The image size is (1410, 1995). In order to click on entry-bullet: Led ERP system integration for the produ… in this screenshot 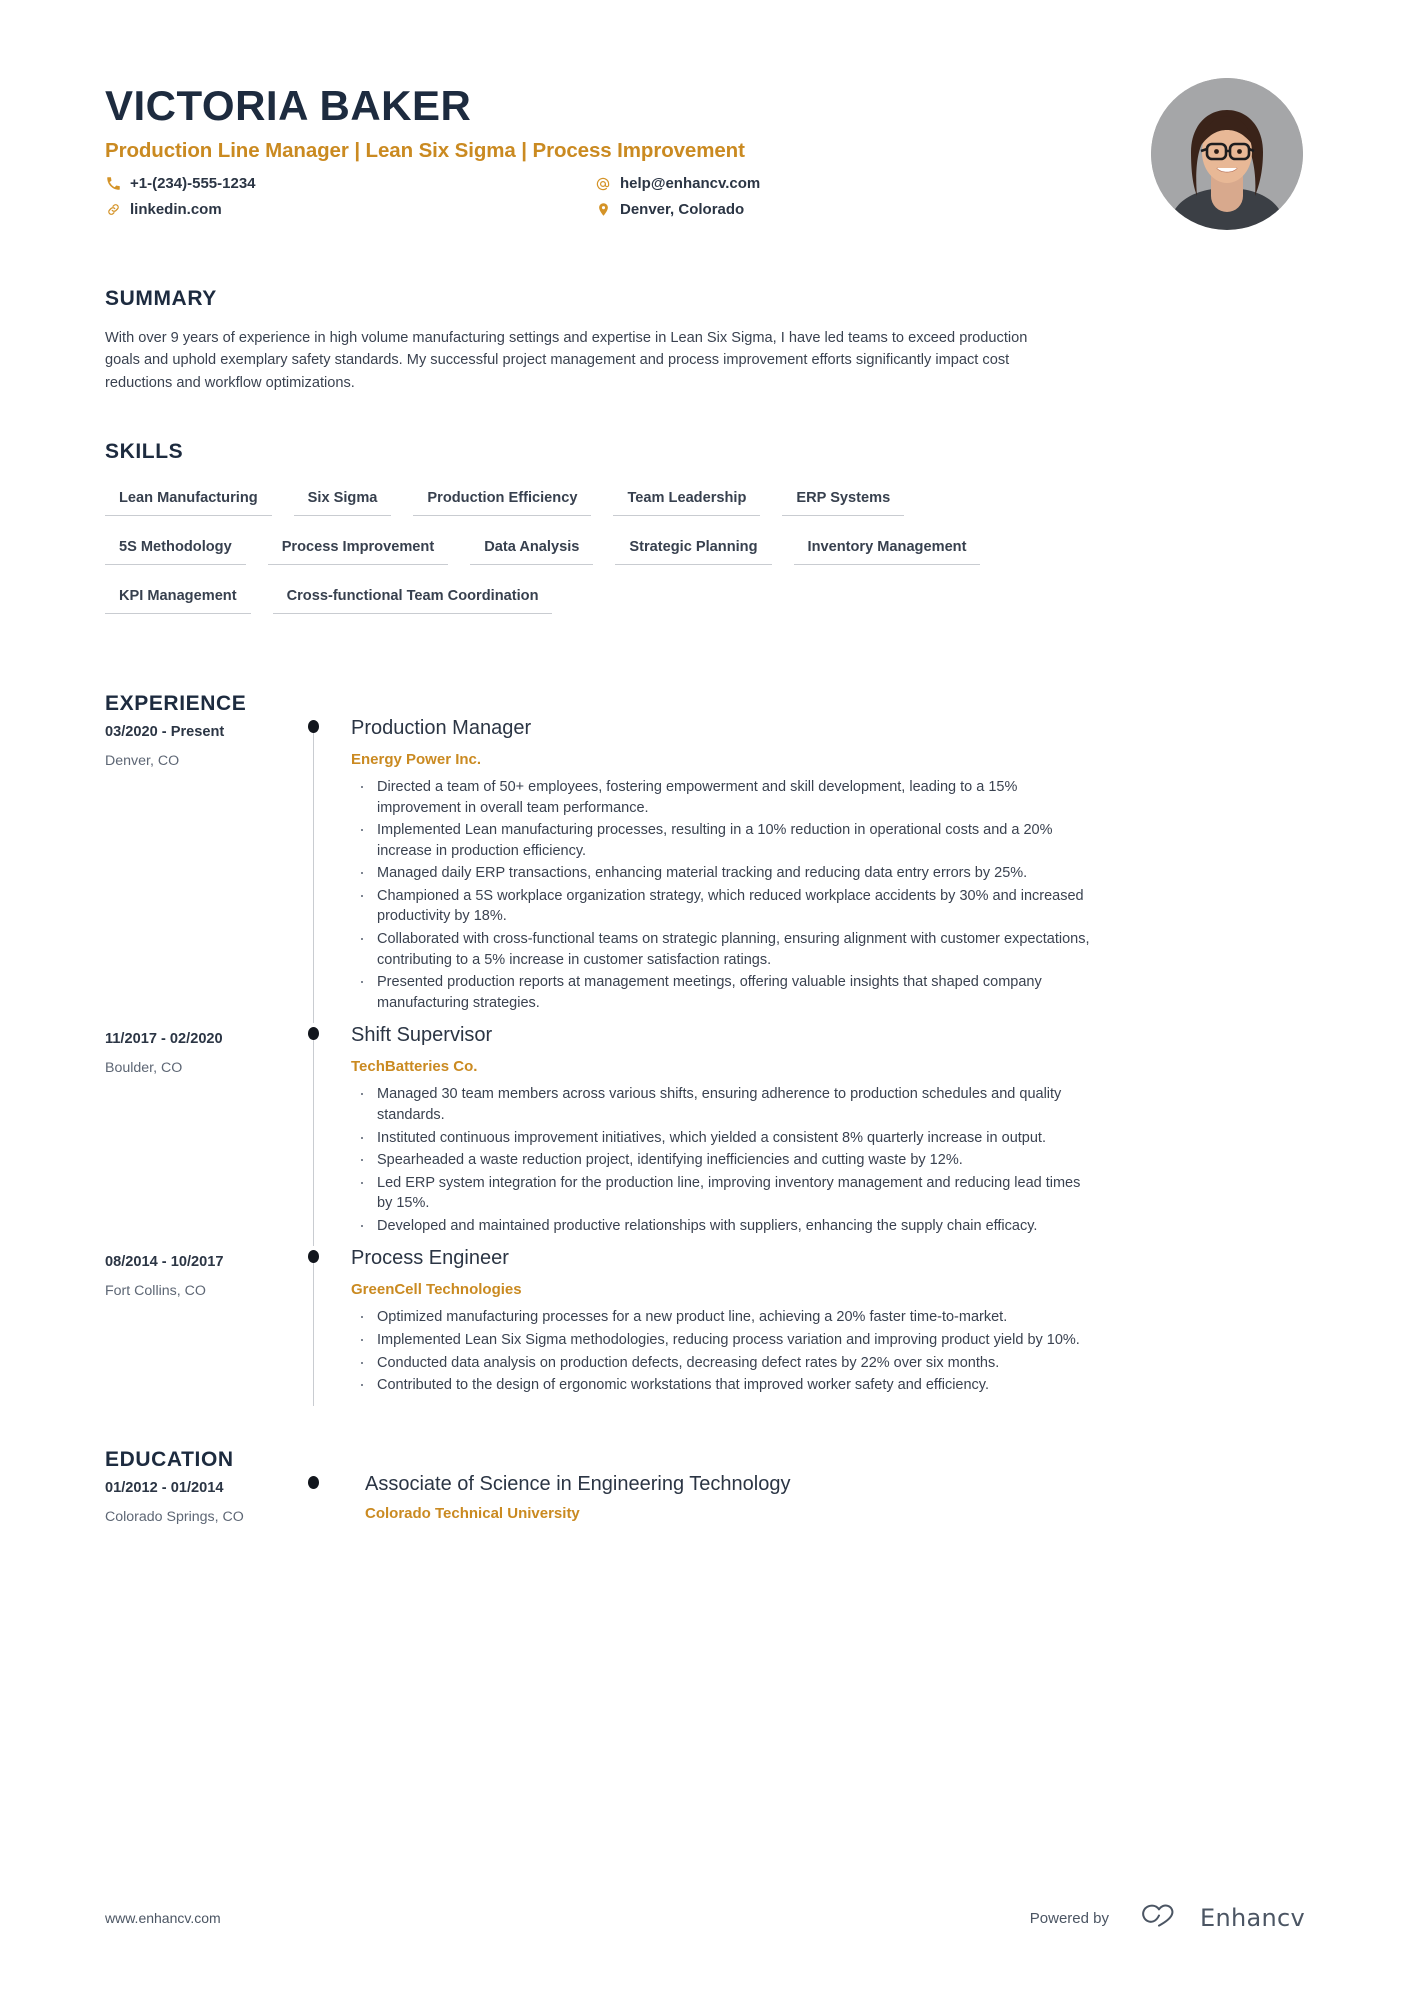, I will do `click(721, 1192)`.